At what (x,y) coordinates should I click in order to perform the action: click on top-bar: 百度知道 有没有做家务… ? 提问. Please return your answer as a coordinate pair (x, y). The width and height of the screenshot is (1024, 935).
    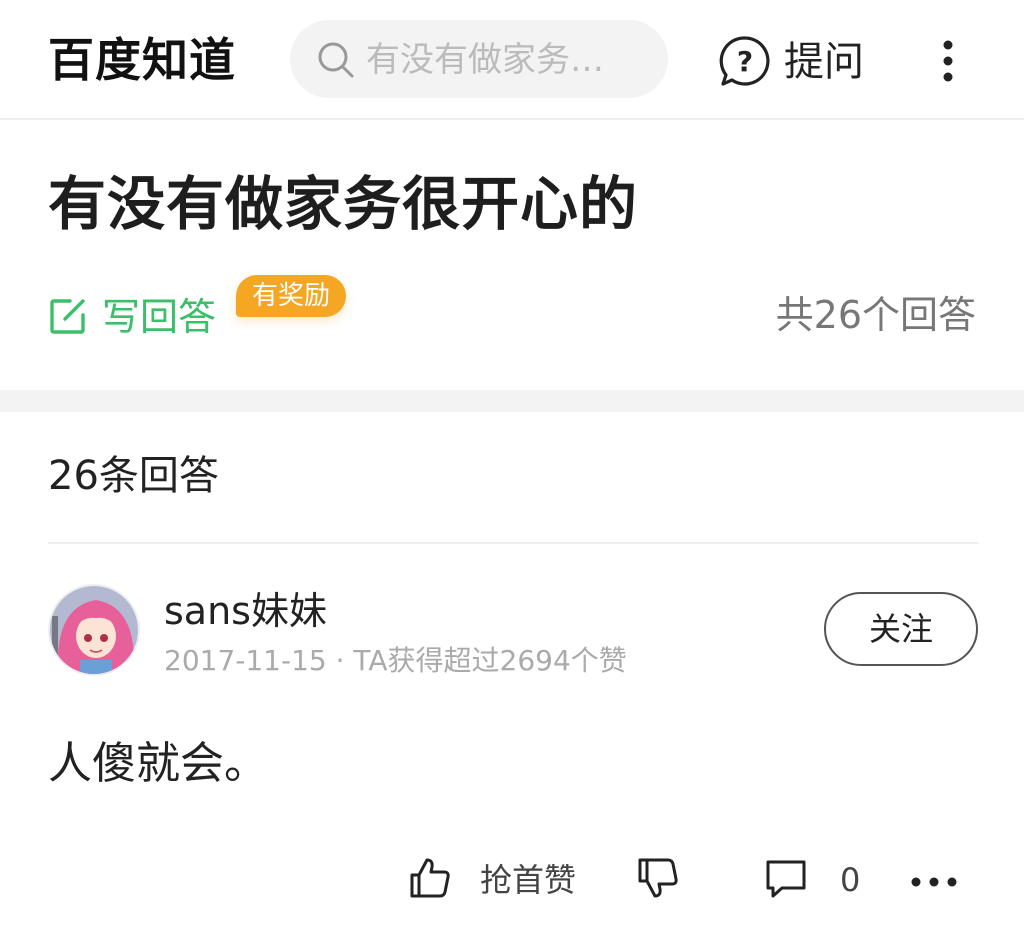
    Looking at the image, I should click on (512, 60).